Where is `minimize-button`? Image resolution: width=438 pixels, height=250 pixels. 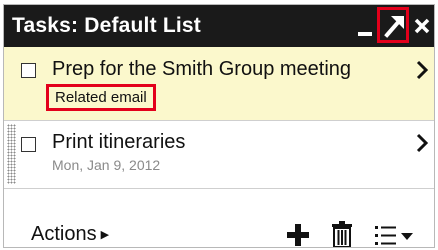 minimize-button is located at coordinates (365, 26).